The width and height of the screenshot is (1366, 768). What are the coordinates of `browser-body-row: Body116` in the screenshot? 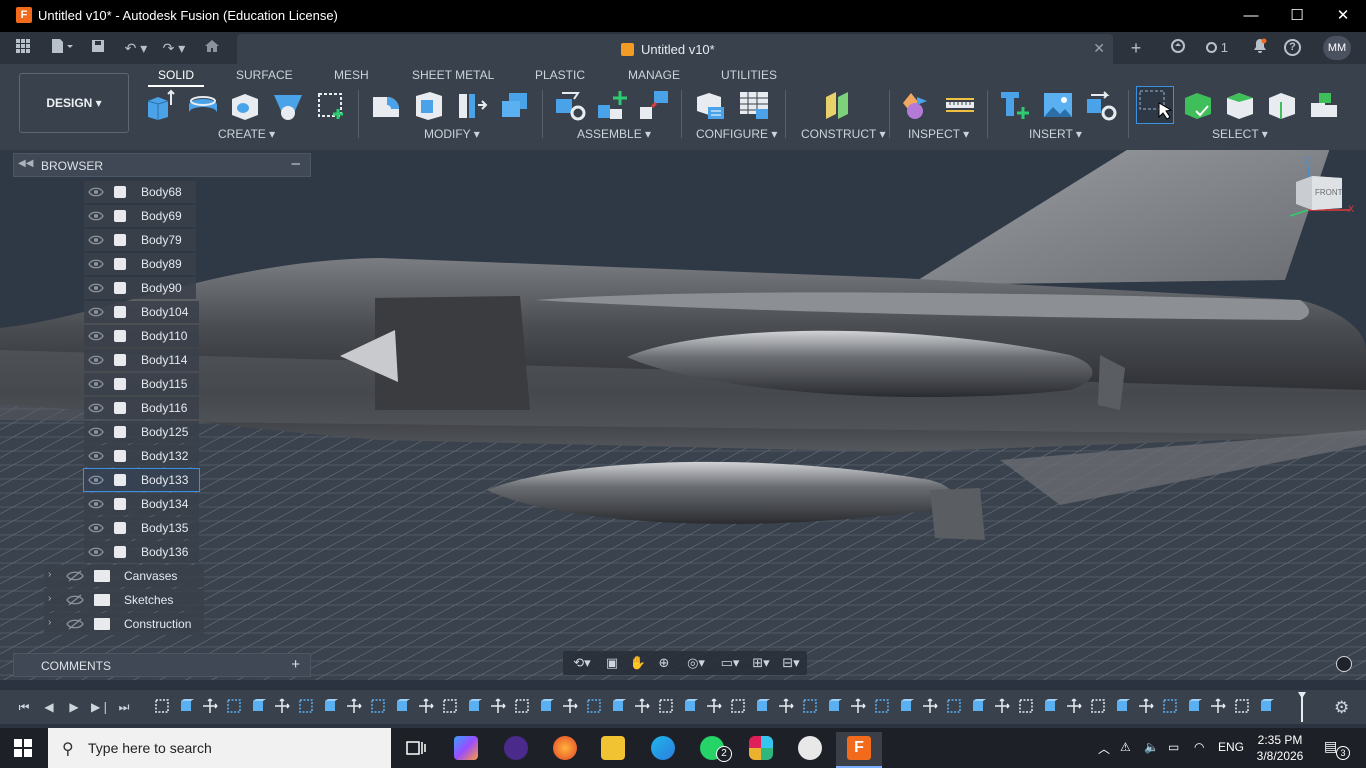 It's located at (141, 408).